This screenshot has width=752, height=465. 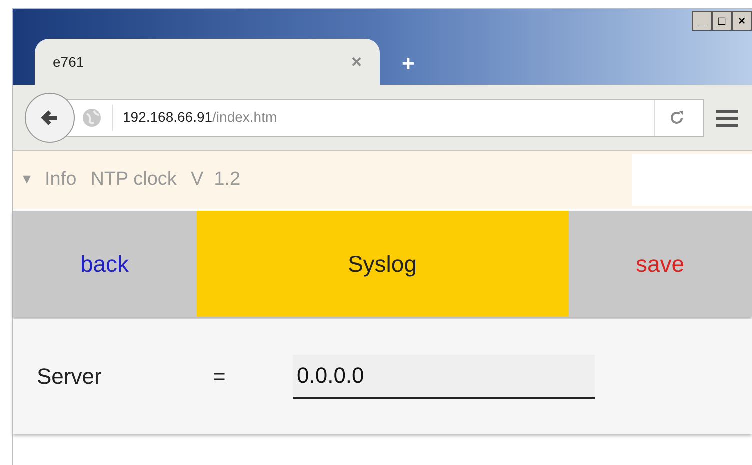 What do you see at coordinates (220, 377) in the screenshot?
I see `equals-sign: =` at bounding box center [220, 377].